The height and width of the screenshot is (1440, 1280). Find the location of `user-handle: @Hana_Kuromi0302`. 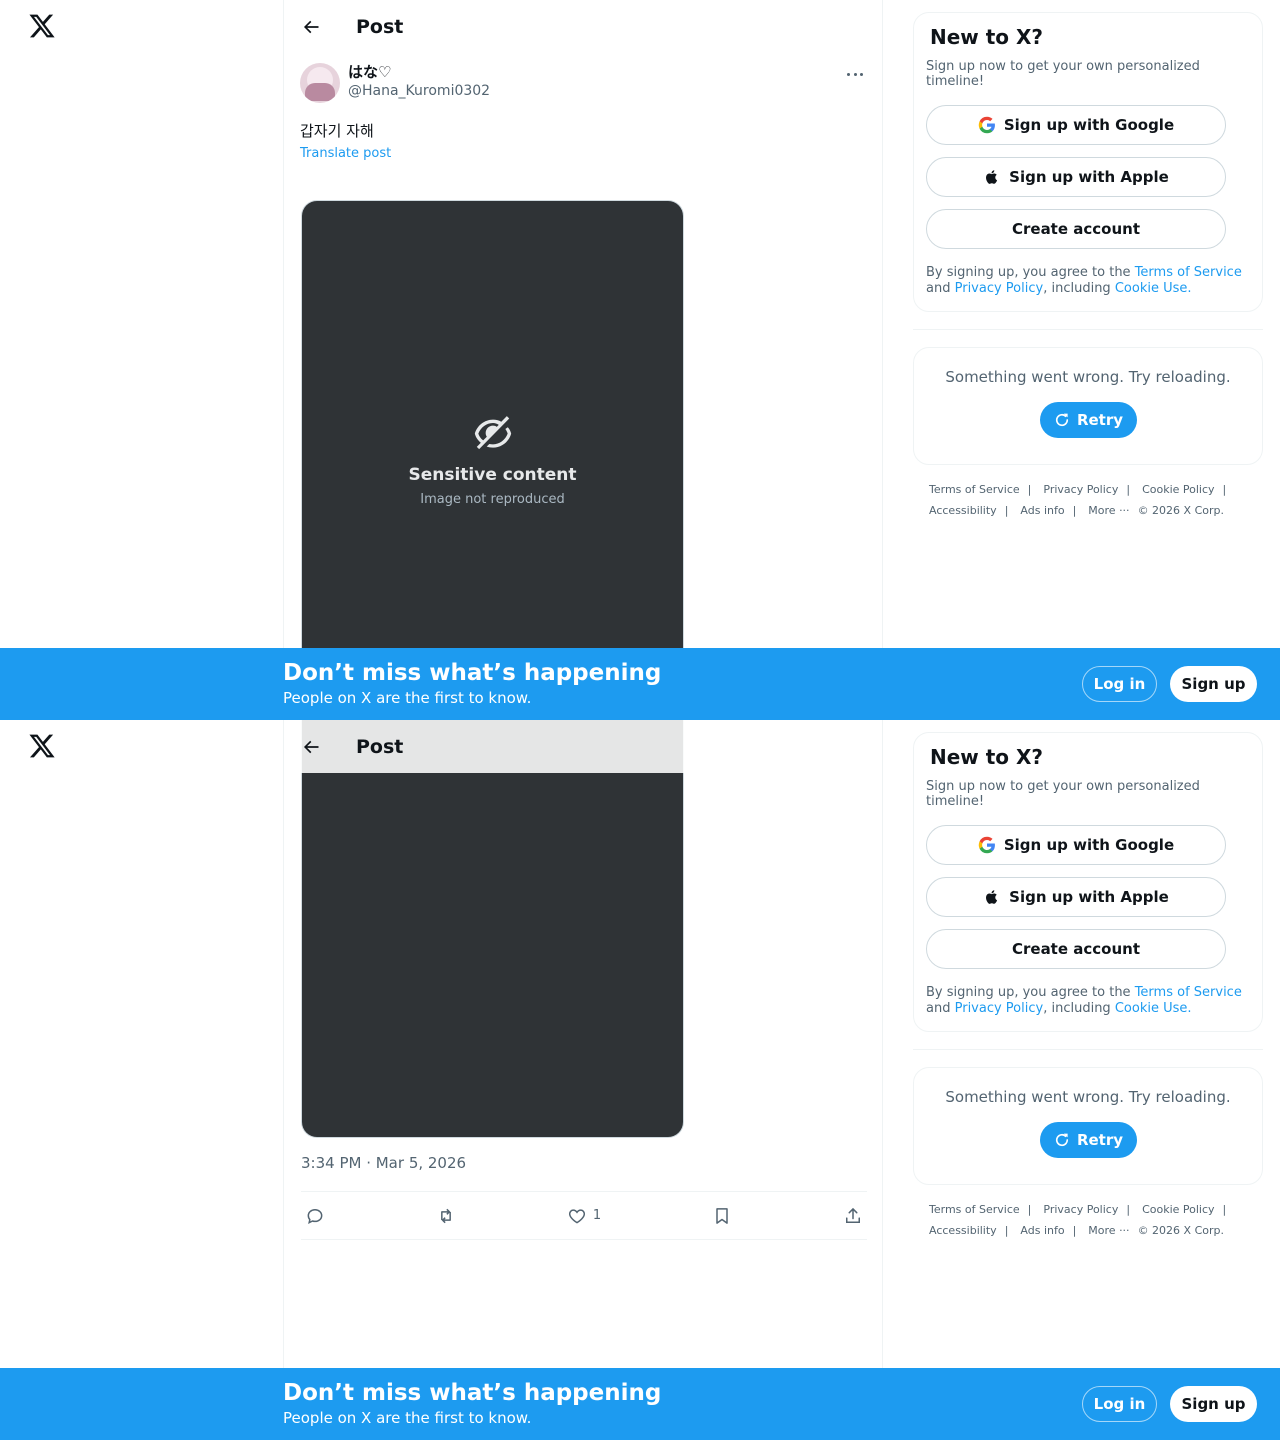

user-handle: @Hana_Kuromi0302 is located at coordinates (419, 91).